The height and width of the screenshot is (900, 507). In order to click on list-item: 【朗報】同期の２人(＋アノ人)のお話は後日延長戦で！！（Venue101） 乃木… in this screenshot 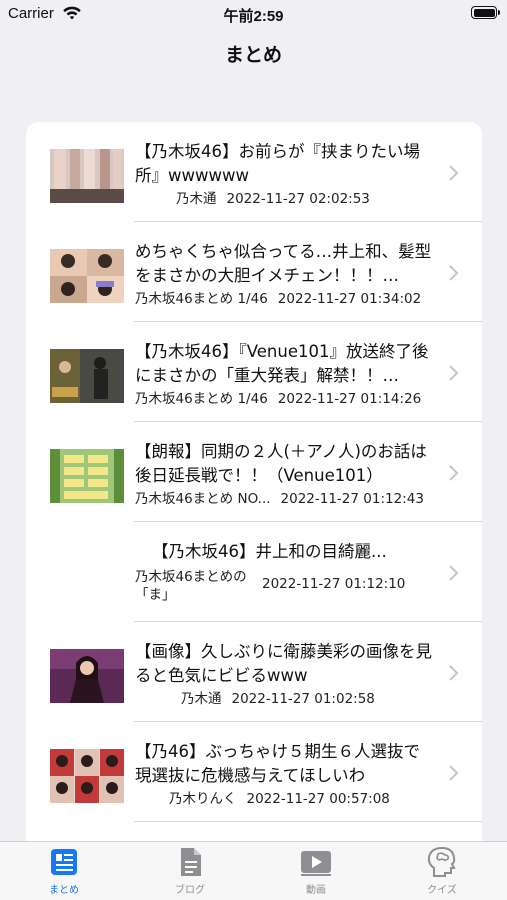, I will do `click(254, 472)`.